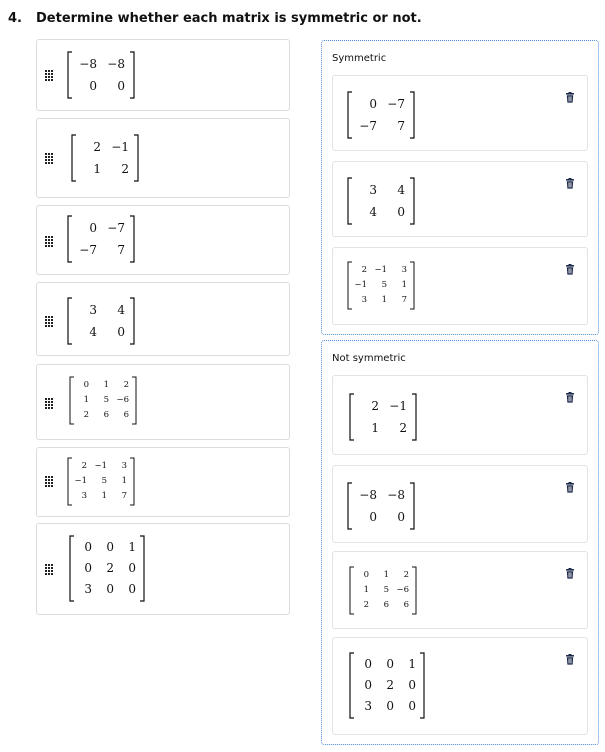  What do you see at coordinates (381, 506) in the screenshot?
I see `matrix: −8 −8 0 0` at bounding box center [381, 506].